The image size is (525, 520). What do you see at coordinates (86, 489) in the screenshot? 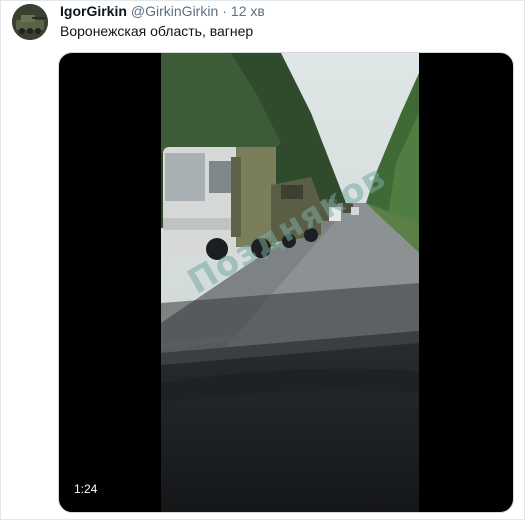
I see `video-duration: 1:24` at bounding box center [86, 489].